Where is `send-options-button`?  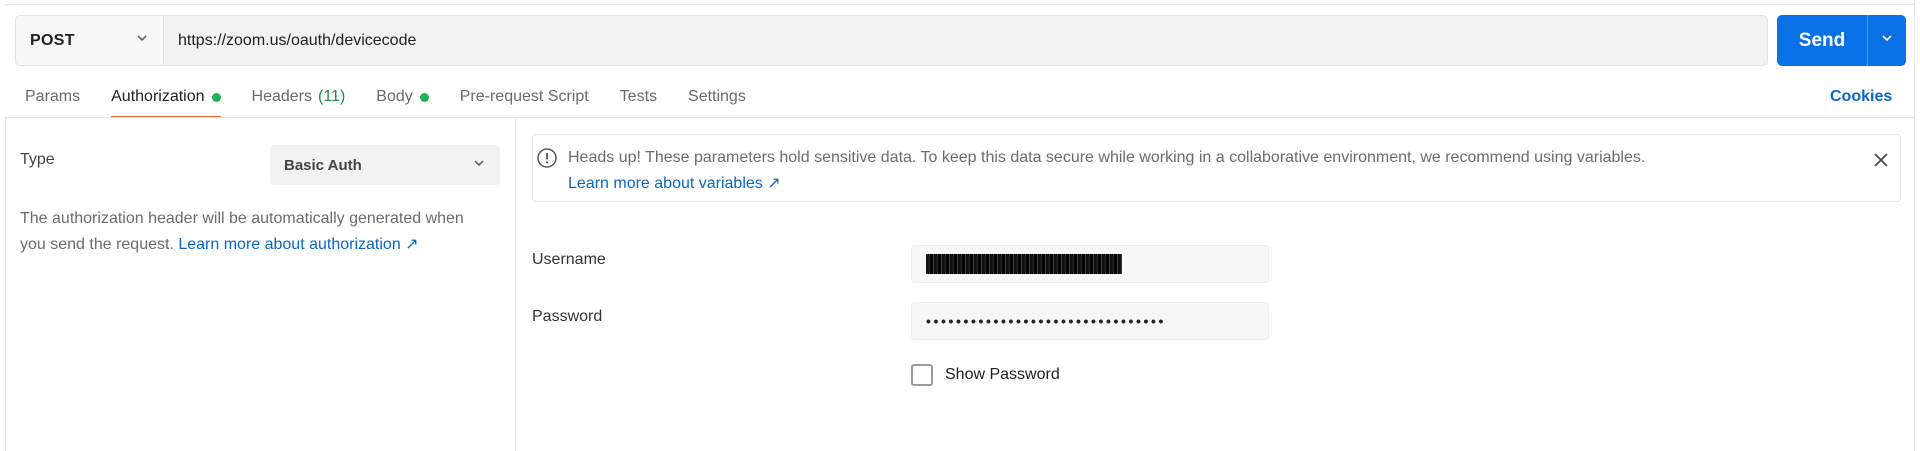
send-options-button is located at coordinates (1887, 40).